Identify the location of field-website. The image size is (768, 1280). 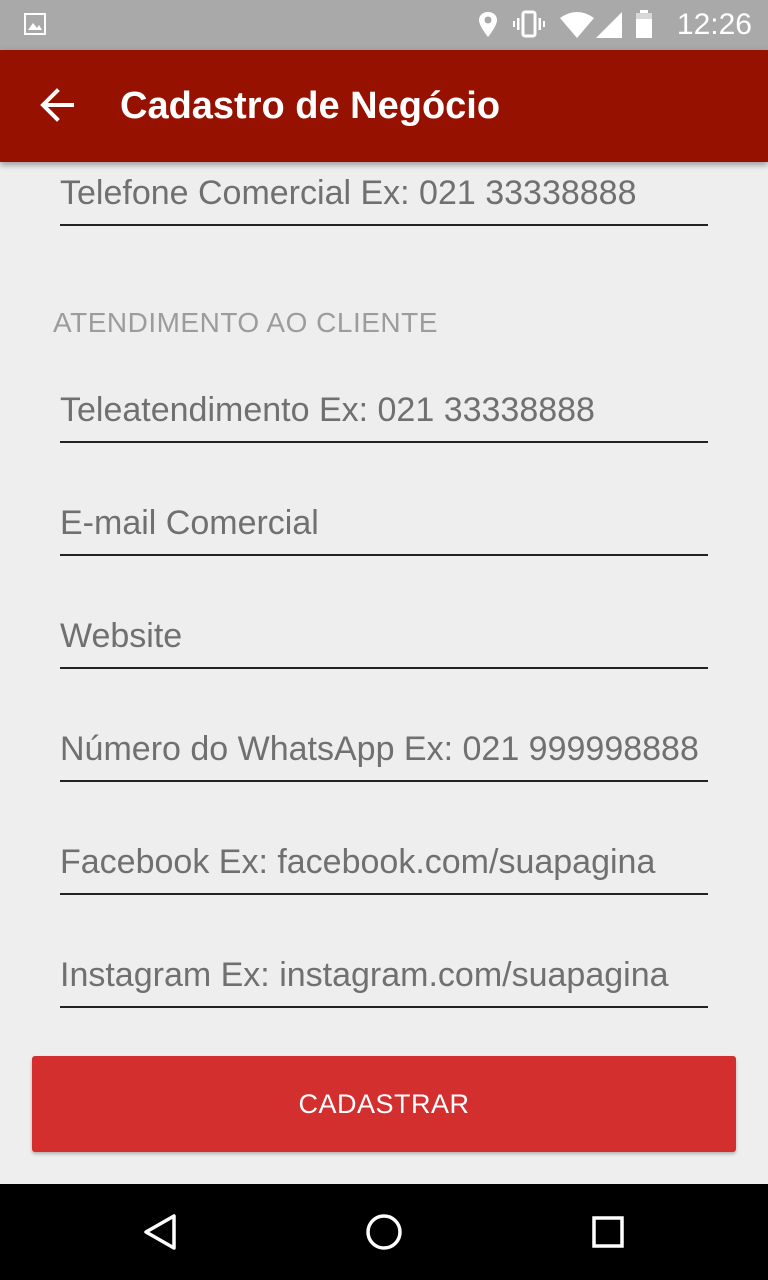
(384, 638).